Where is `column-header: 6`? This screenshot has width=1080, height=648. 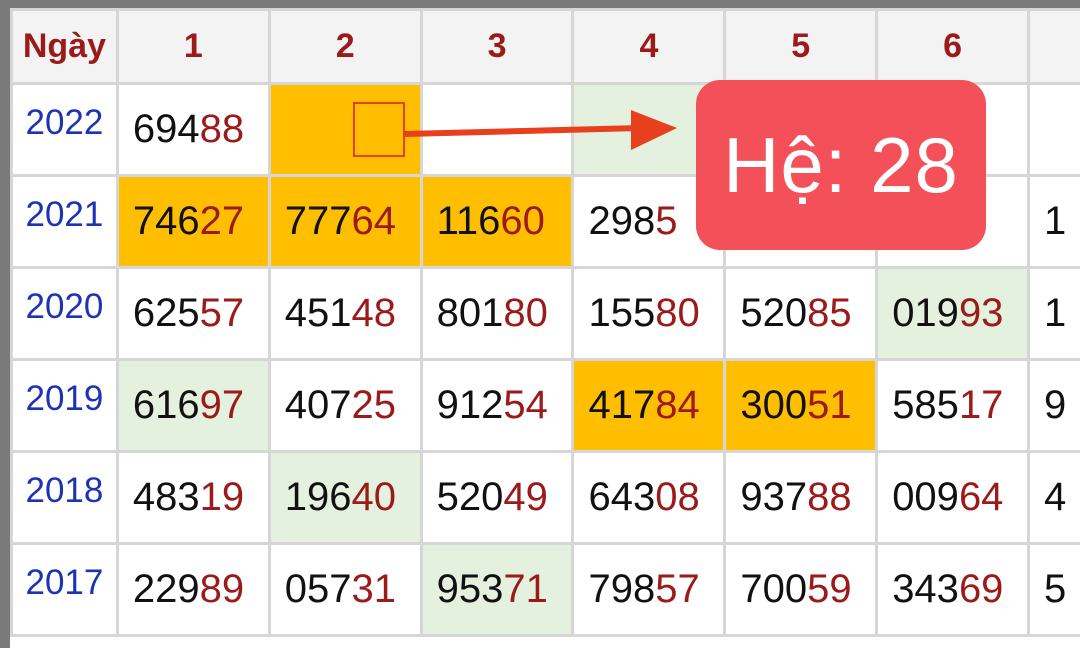 column-header: 6 is located at coordinates (953, 47).